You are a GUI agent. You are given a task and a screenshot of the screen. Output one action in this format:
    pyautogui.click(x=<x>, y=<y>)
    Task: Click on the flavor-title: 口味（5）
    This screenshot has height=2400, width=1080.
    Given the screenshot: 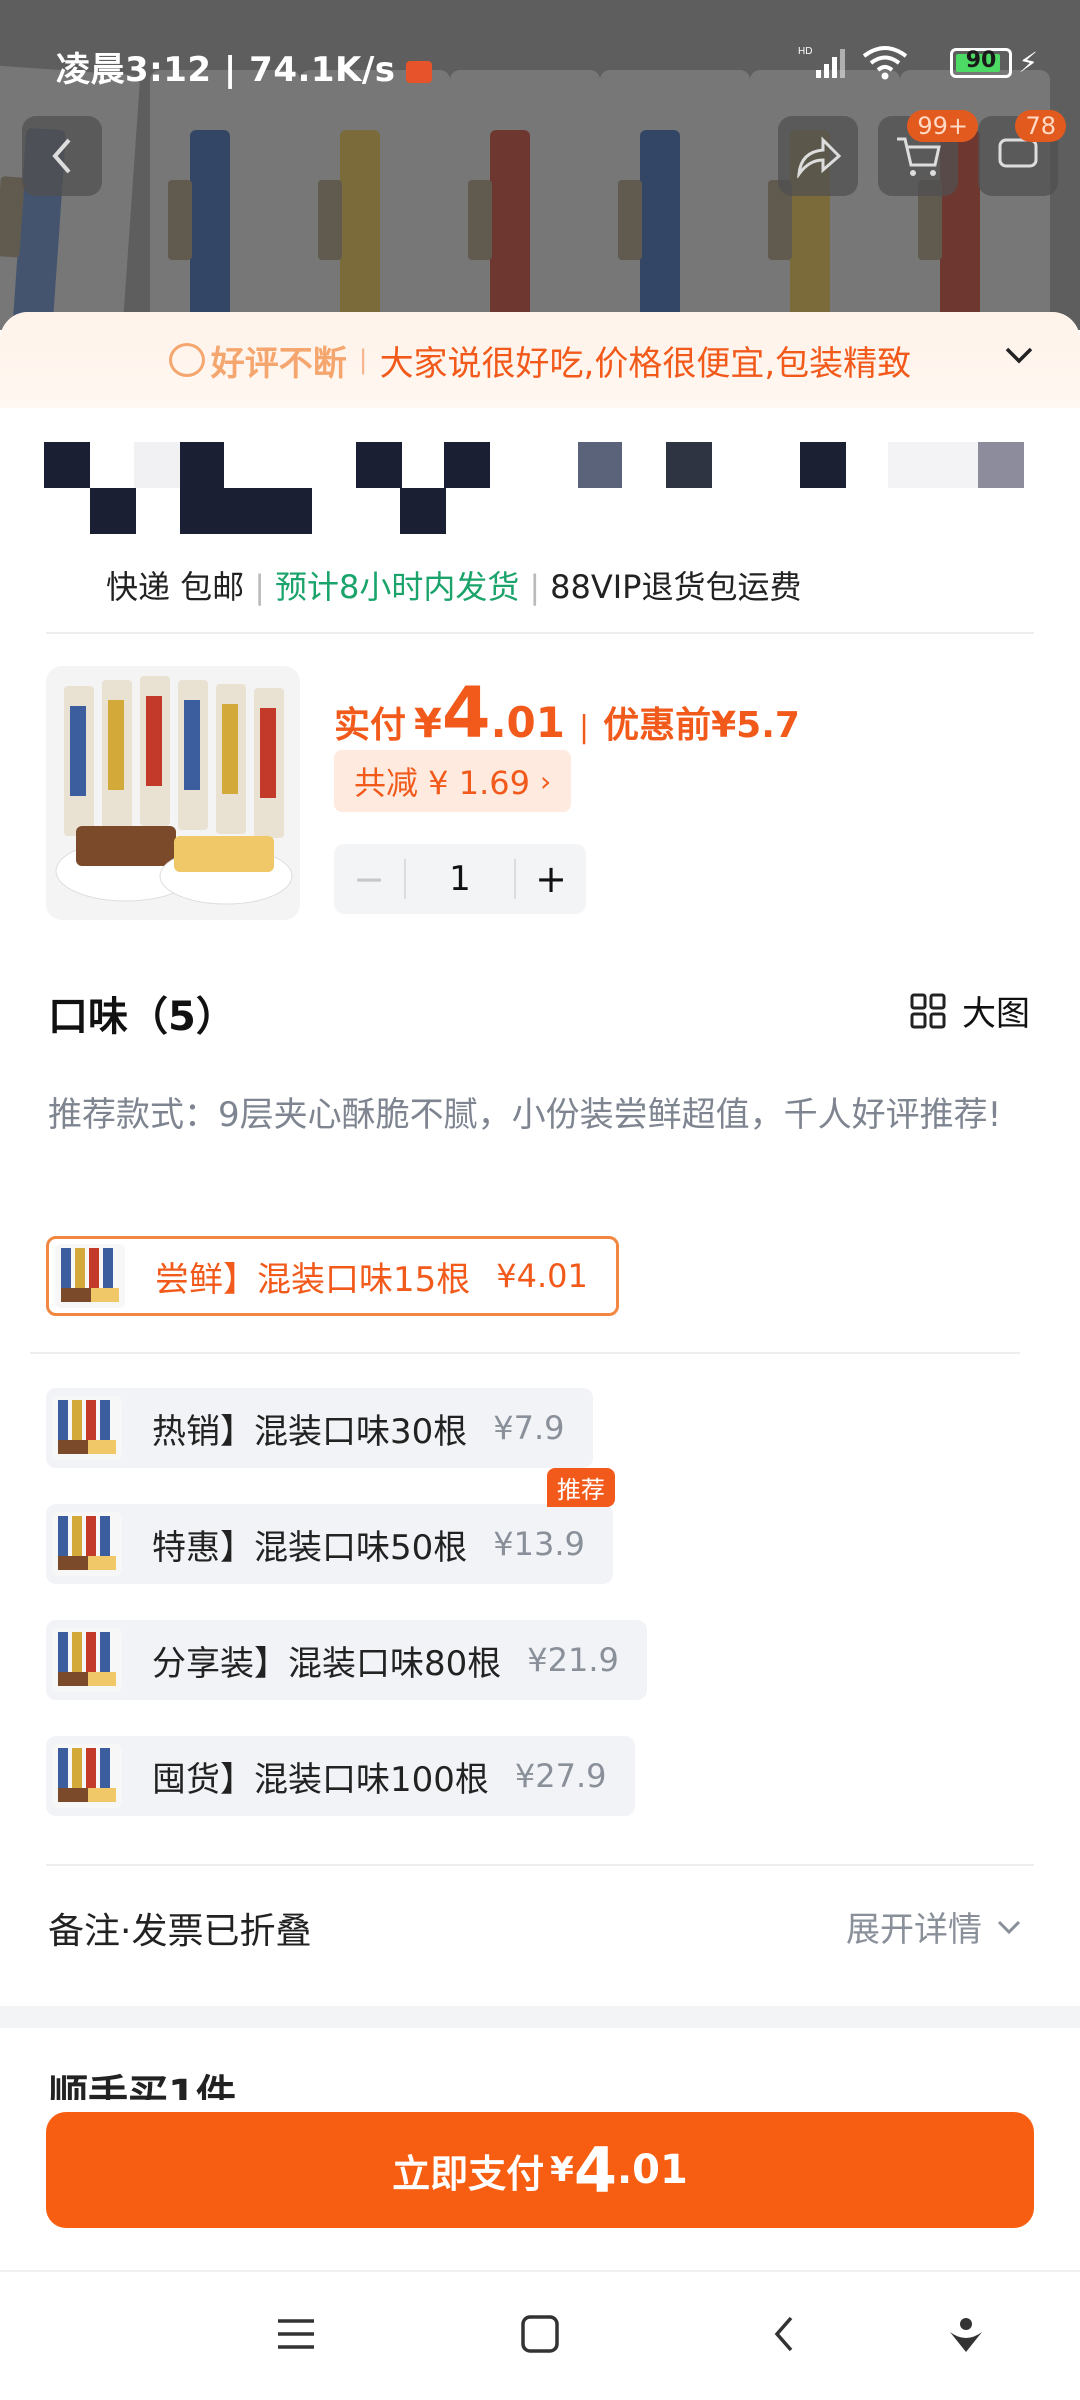 What is the action you would take?
    pyautogui.click(x=142, y=1017)
    